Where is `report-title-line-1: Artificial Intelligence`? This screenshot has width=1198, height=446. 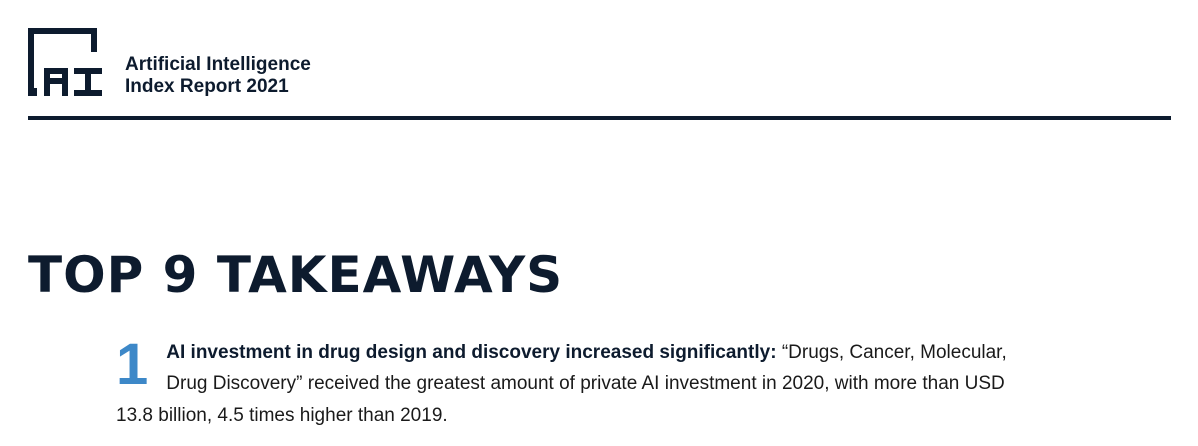
report-title-line-1: Artificial Intelligence is located at coordinates (218, 64).